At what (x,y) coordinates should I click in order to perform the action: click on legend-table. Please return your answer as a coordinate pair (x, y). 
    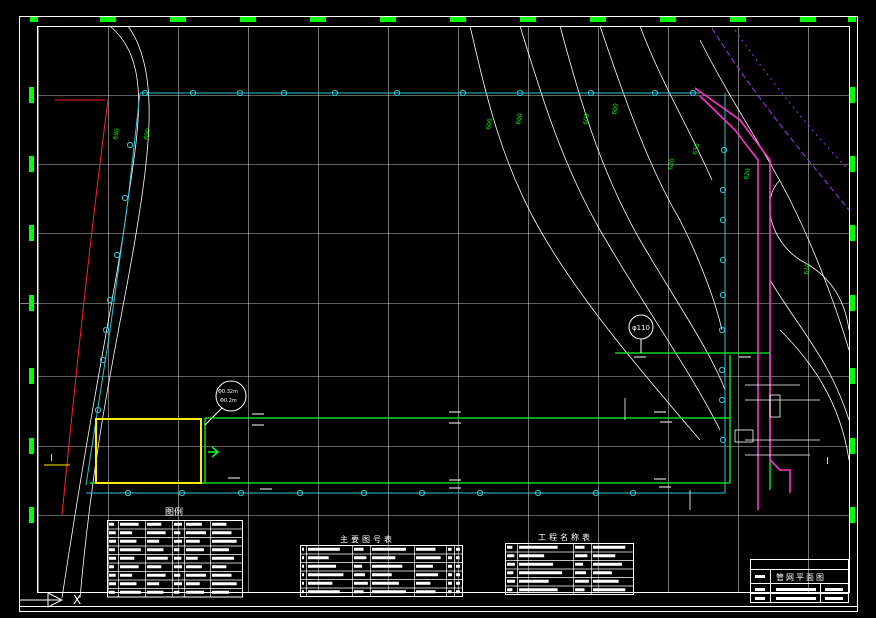
    Looking at the image, I should click on (175, 559).